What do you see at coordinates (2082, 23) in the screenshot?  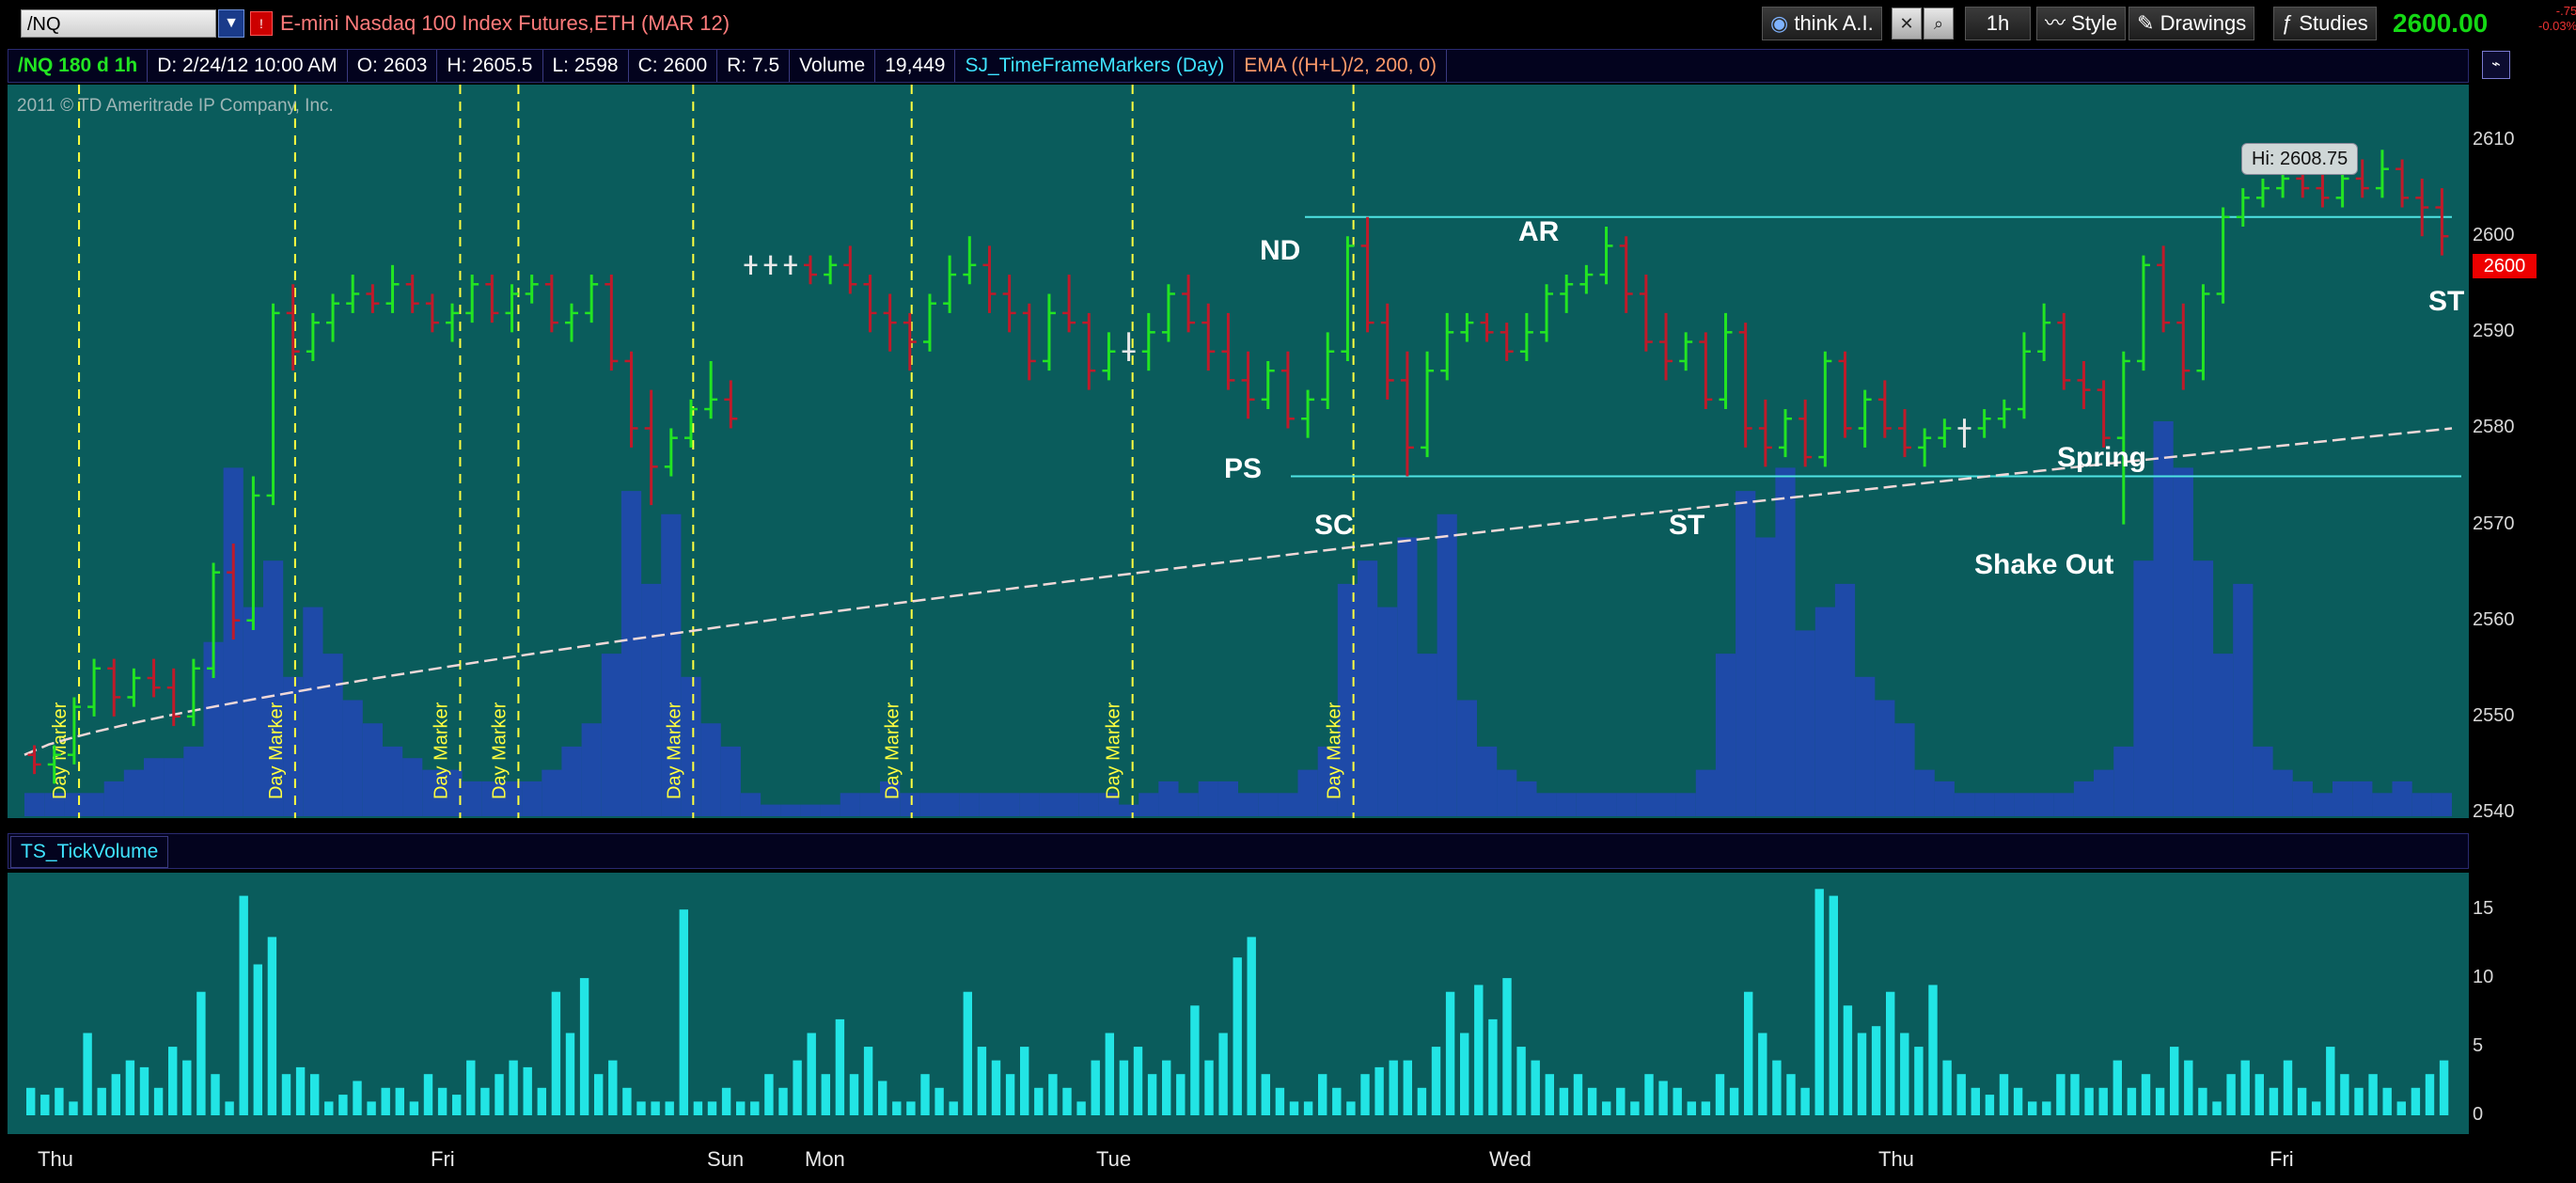 I see `style-button: 〰 Style` at bounding box center [2082, 23].